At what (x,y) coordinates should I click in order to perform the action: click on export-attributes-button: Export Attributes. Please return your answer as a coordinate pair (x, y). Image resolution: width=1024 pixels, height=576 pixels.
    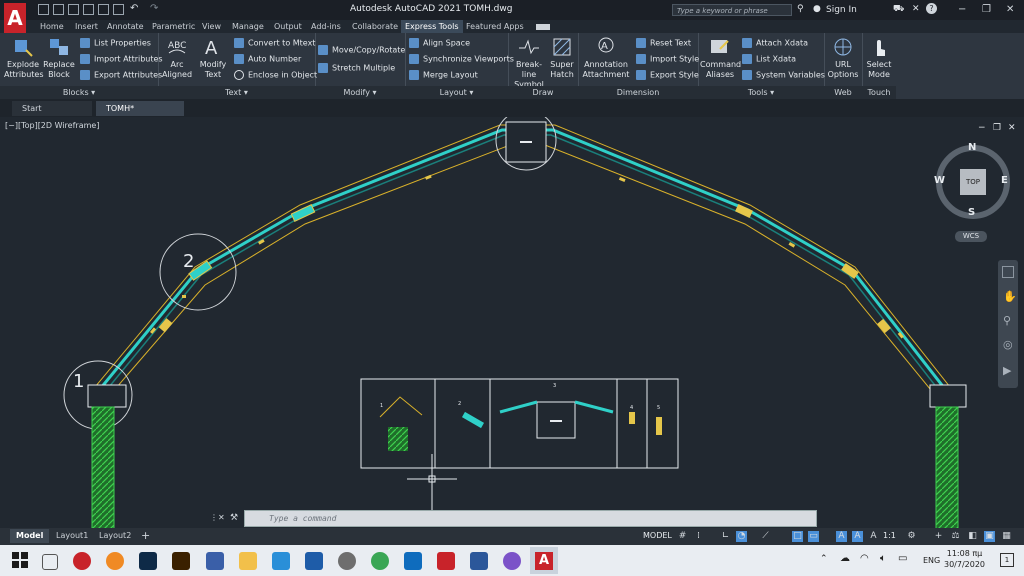
    Looking at the image, I should click on (121, 75).